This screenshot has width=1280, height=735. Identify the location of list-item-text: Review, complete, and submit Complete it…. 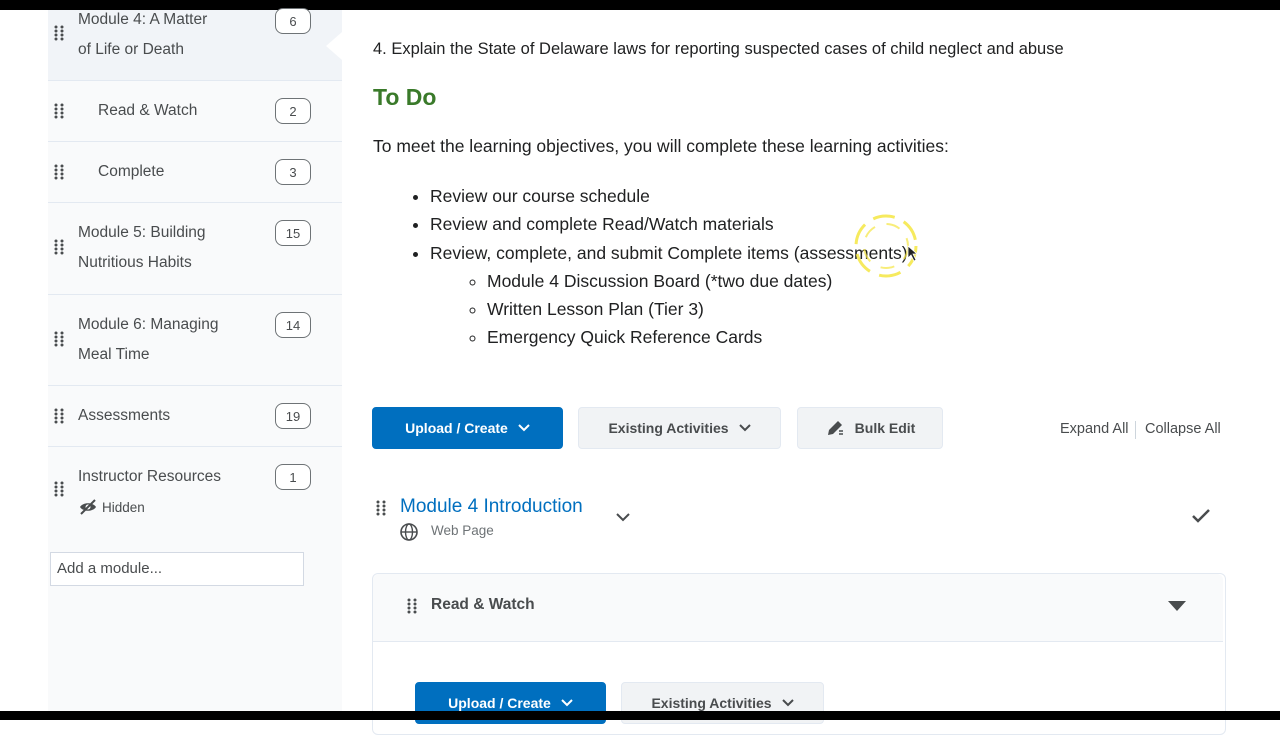
(669, 252).